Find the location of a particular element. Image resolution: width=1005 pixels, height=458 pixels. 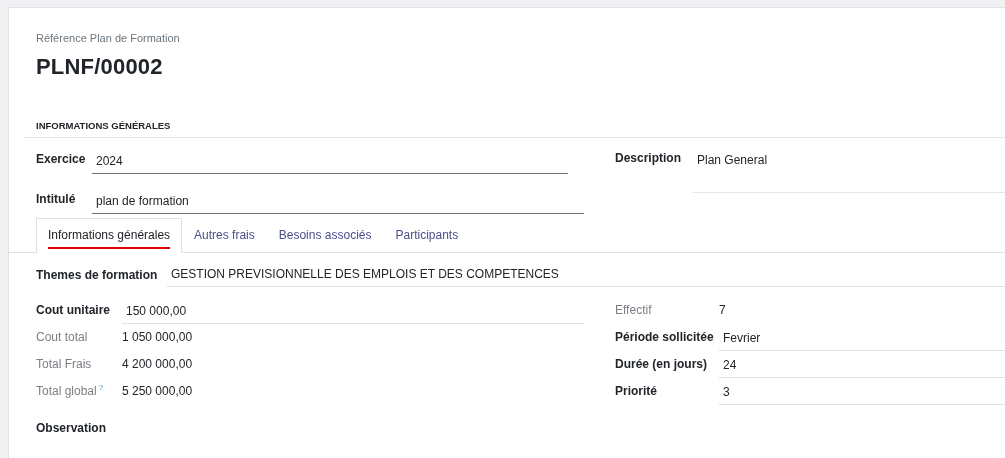

field-label: Observation is located at coordinates (71, 428).